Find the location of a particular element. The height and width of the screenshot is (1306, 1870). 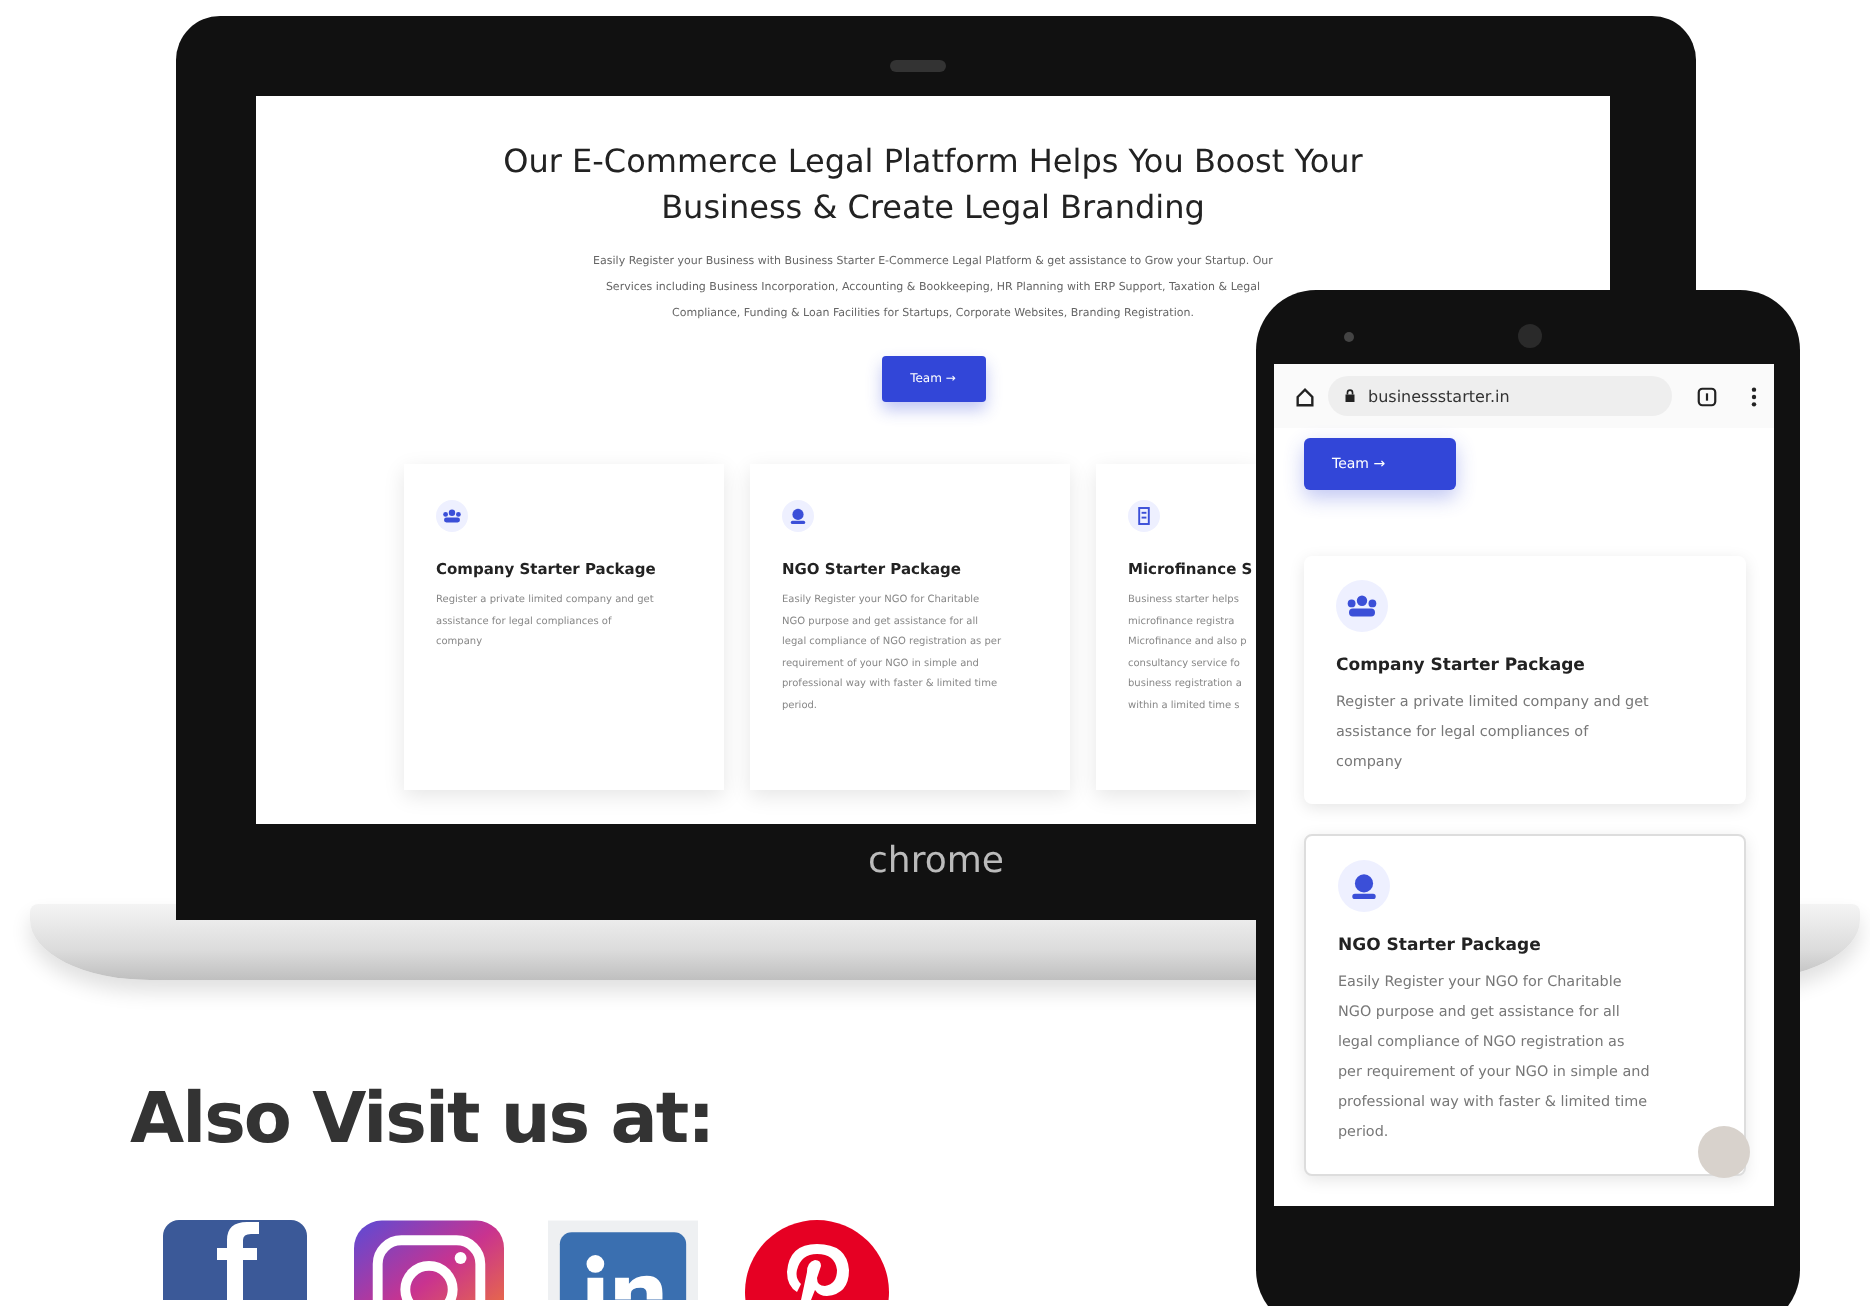

url-text: businessstarter.in is located at coordinates (1439, 396).